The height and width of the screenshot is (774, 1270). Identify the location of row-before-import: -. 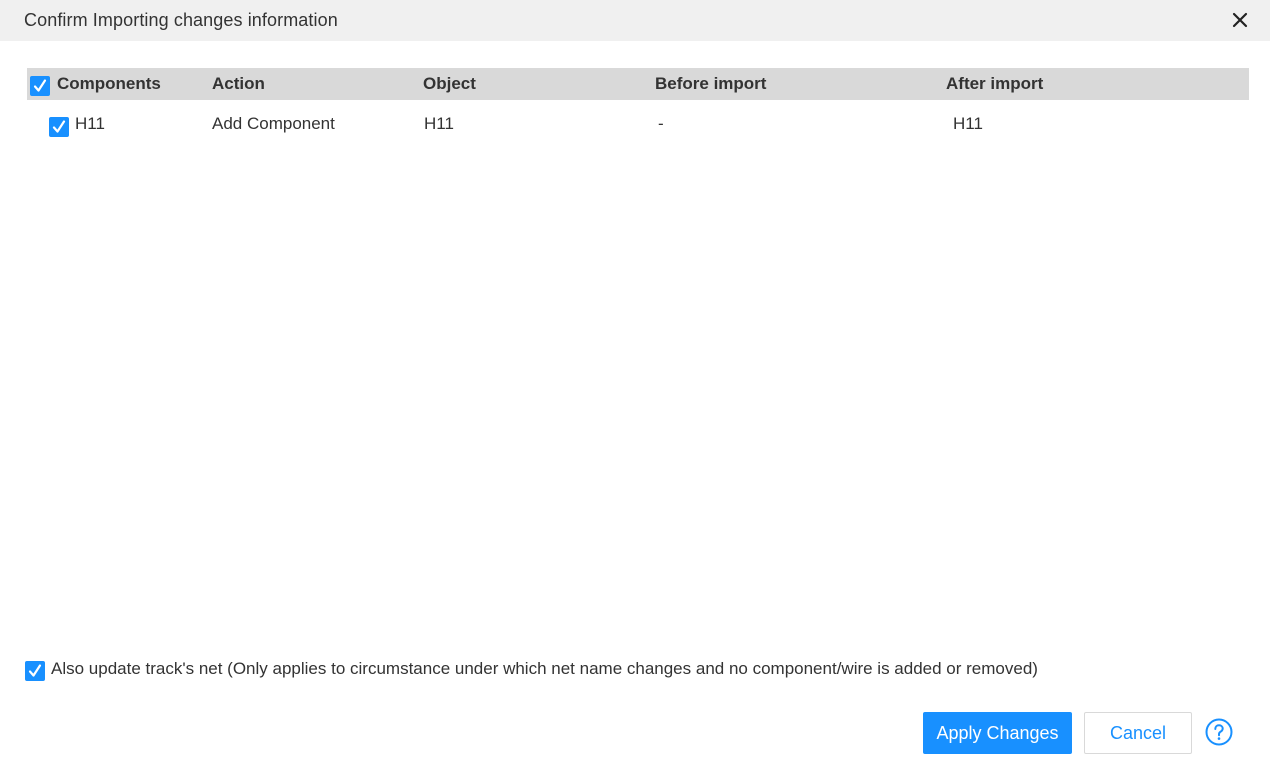
(661, 123).